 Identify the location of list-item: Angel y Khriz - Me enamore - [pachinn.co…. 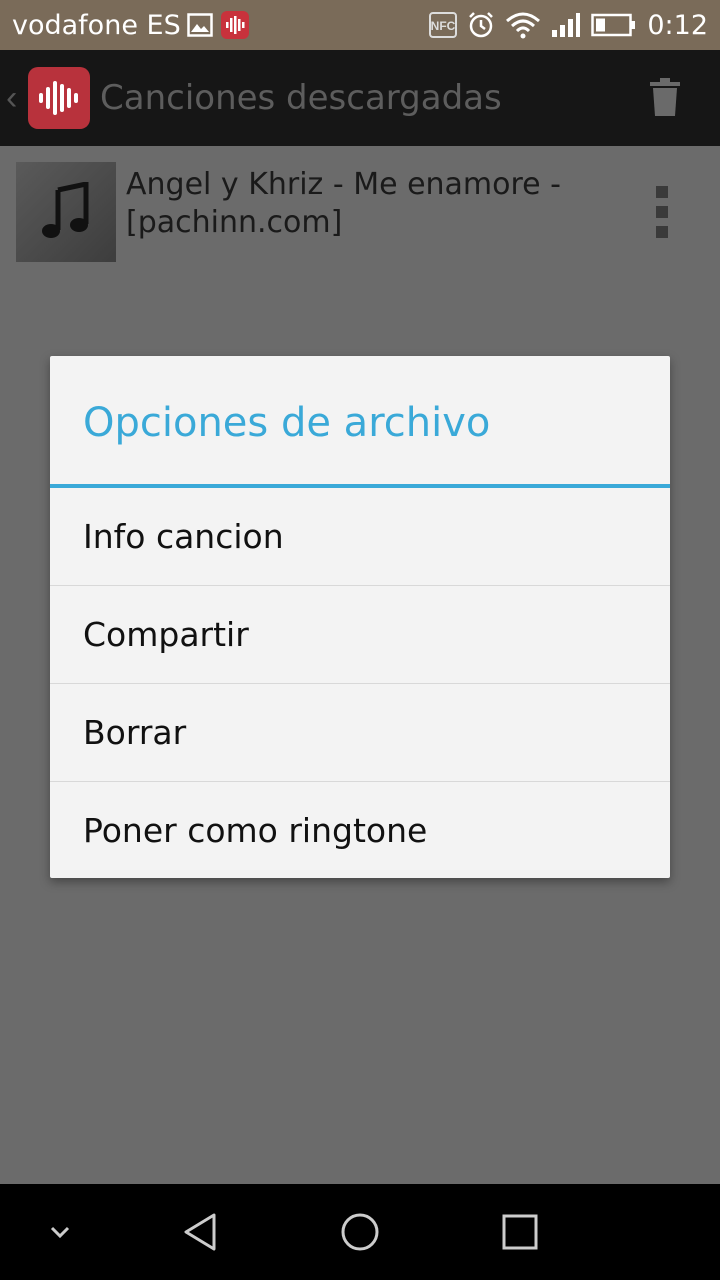
(360, 211).